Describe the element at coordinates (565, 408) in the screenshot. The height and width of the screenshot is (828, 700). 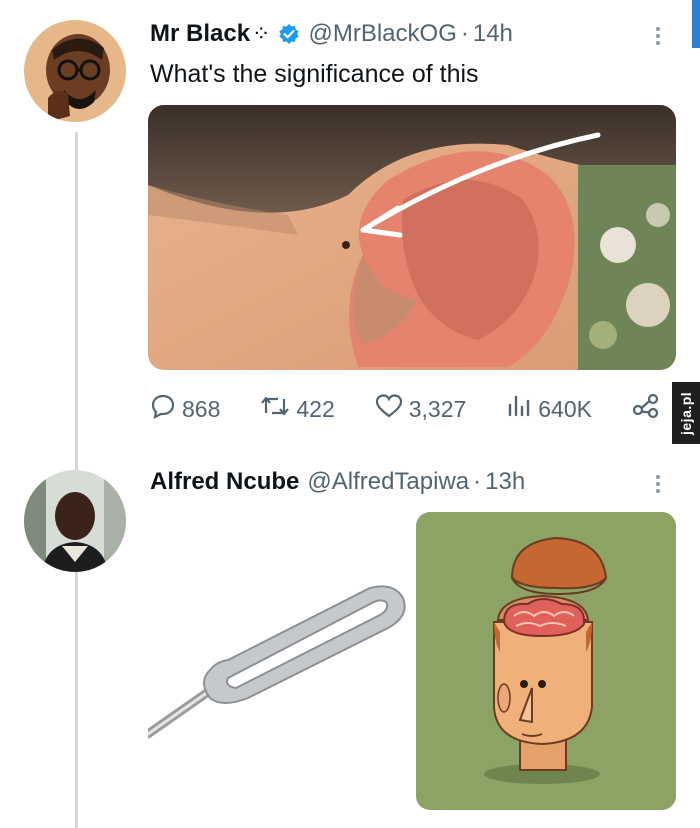
I see `views-count: 640K` at that location.